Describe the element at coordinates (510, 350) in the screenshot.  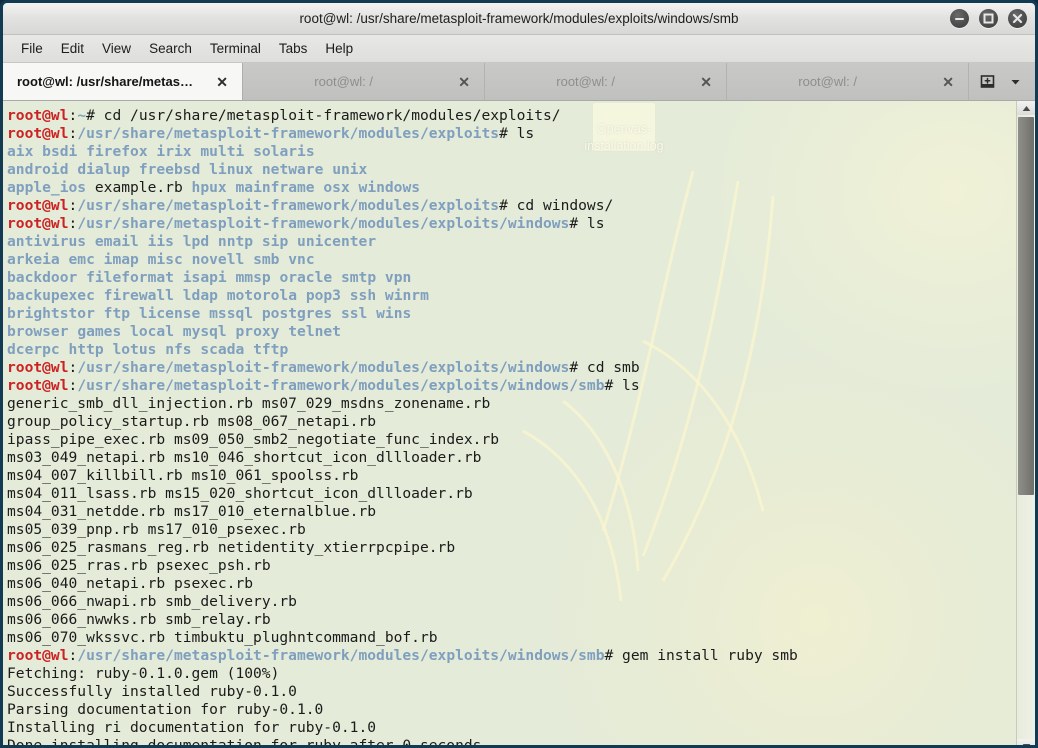
I see `terminal-listing-line: dcerpc http lotus nfs scada tftp` at that location.